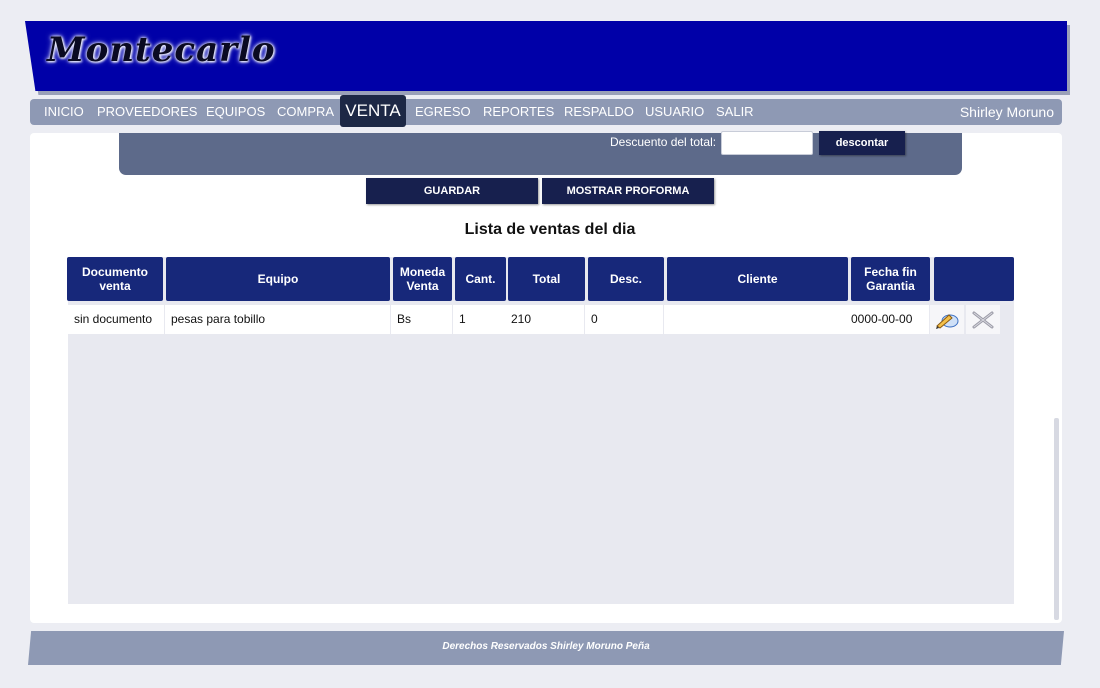  What do you see at coordinates (305, 112) in the screenshot?
I see `nav-compra: COMPRA` at bounding box center [305, 112].